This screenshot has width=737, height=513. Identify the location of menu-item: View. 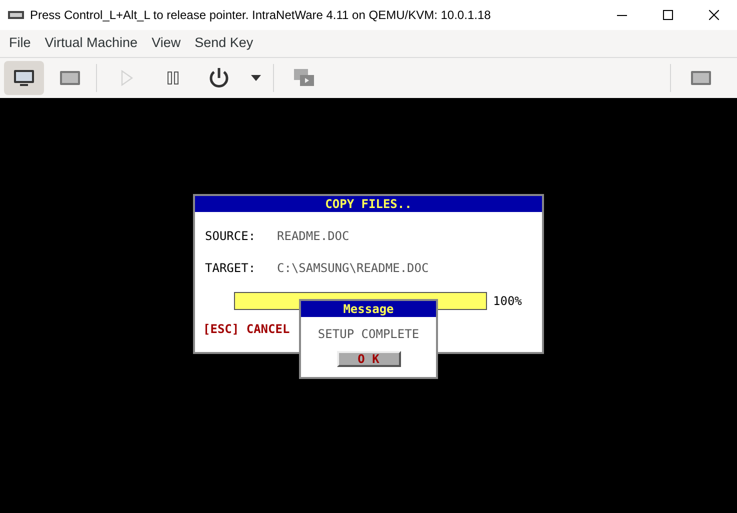
(166, 43).